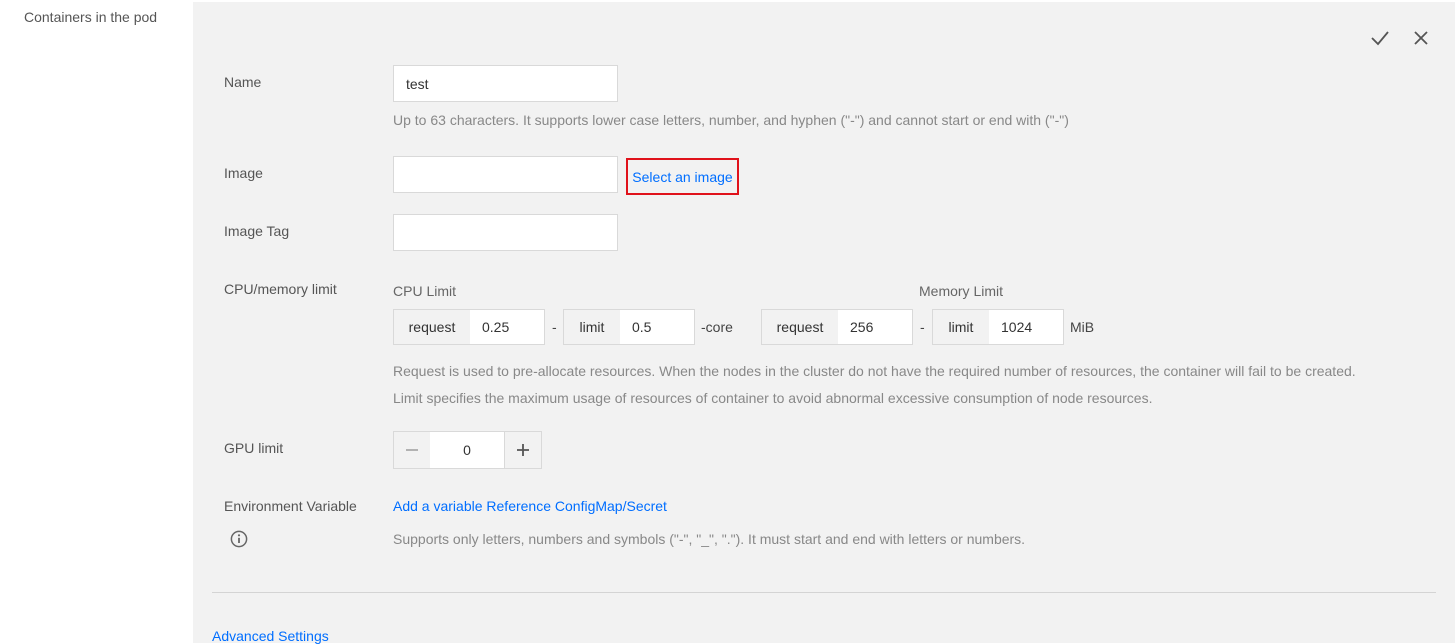  I want to click on add-variable-link: Add a variable, so click(438, 506).